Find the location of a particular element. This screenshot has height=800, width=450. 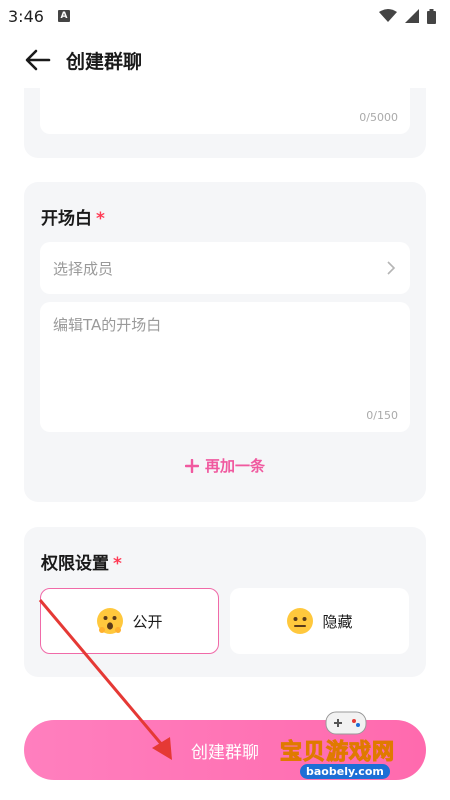

status-bar: 3:46 A is located at coordinates (225, 16).